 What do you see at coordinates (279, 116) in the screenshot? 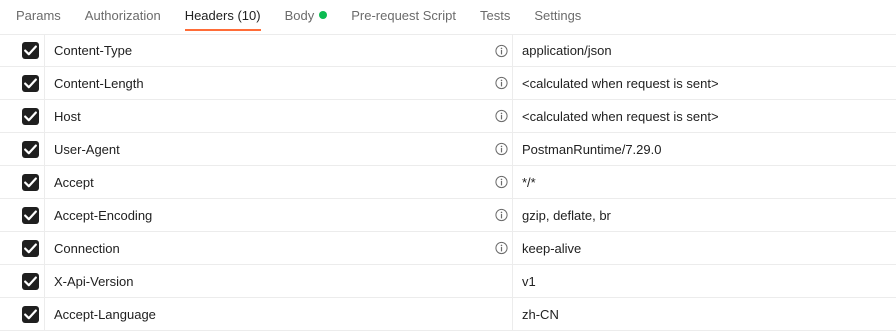
I see `header-key-cell: Host` at bounding box center [279, 116].